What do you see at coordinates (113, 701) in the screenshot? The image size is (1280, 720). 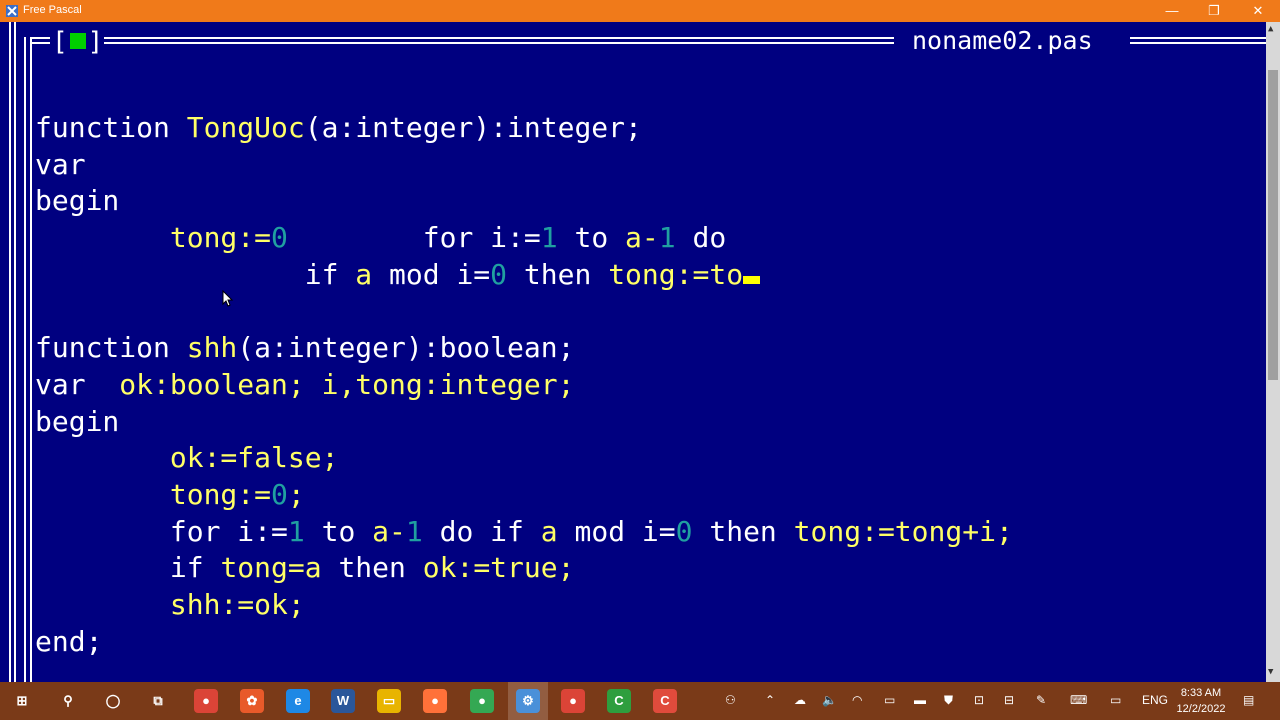 I see `cortana-icon: ◯` at bounding box center [113, 701].